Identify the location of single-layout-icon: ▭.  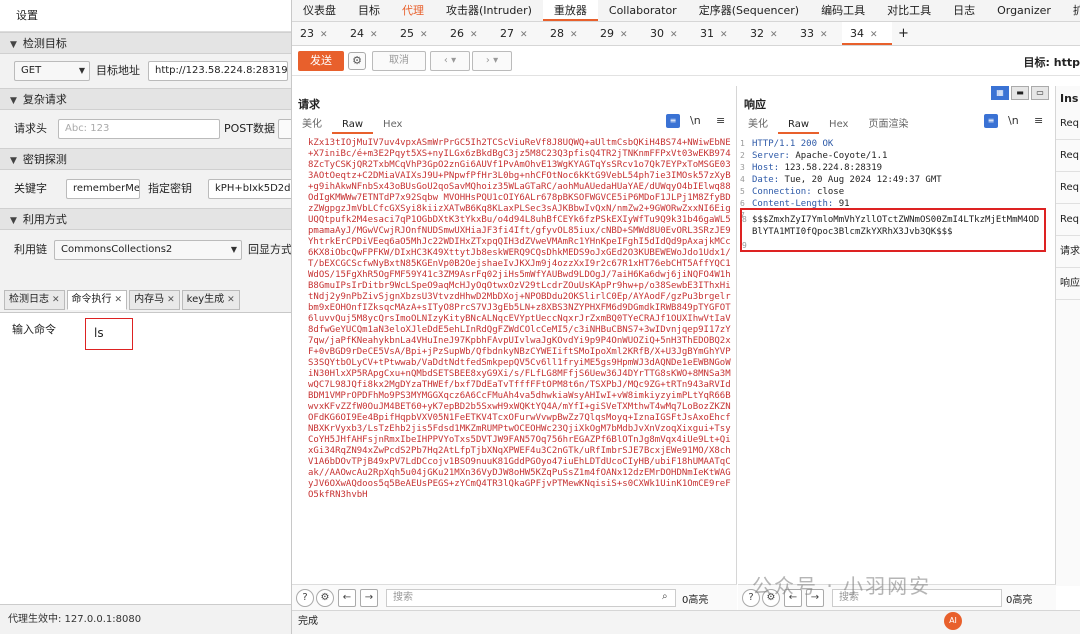
(1040, 93).